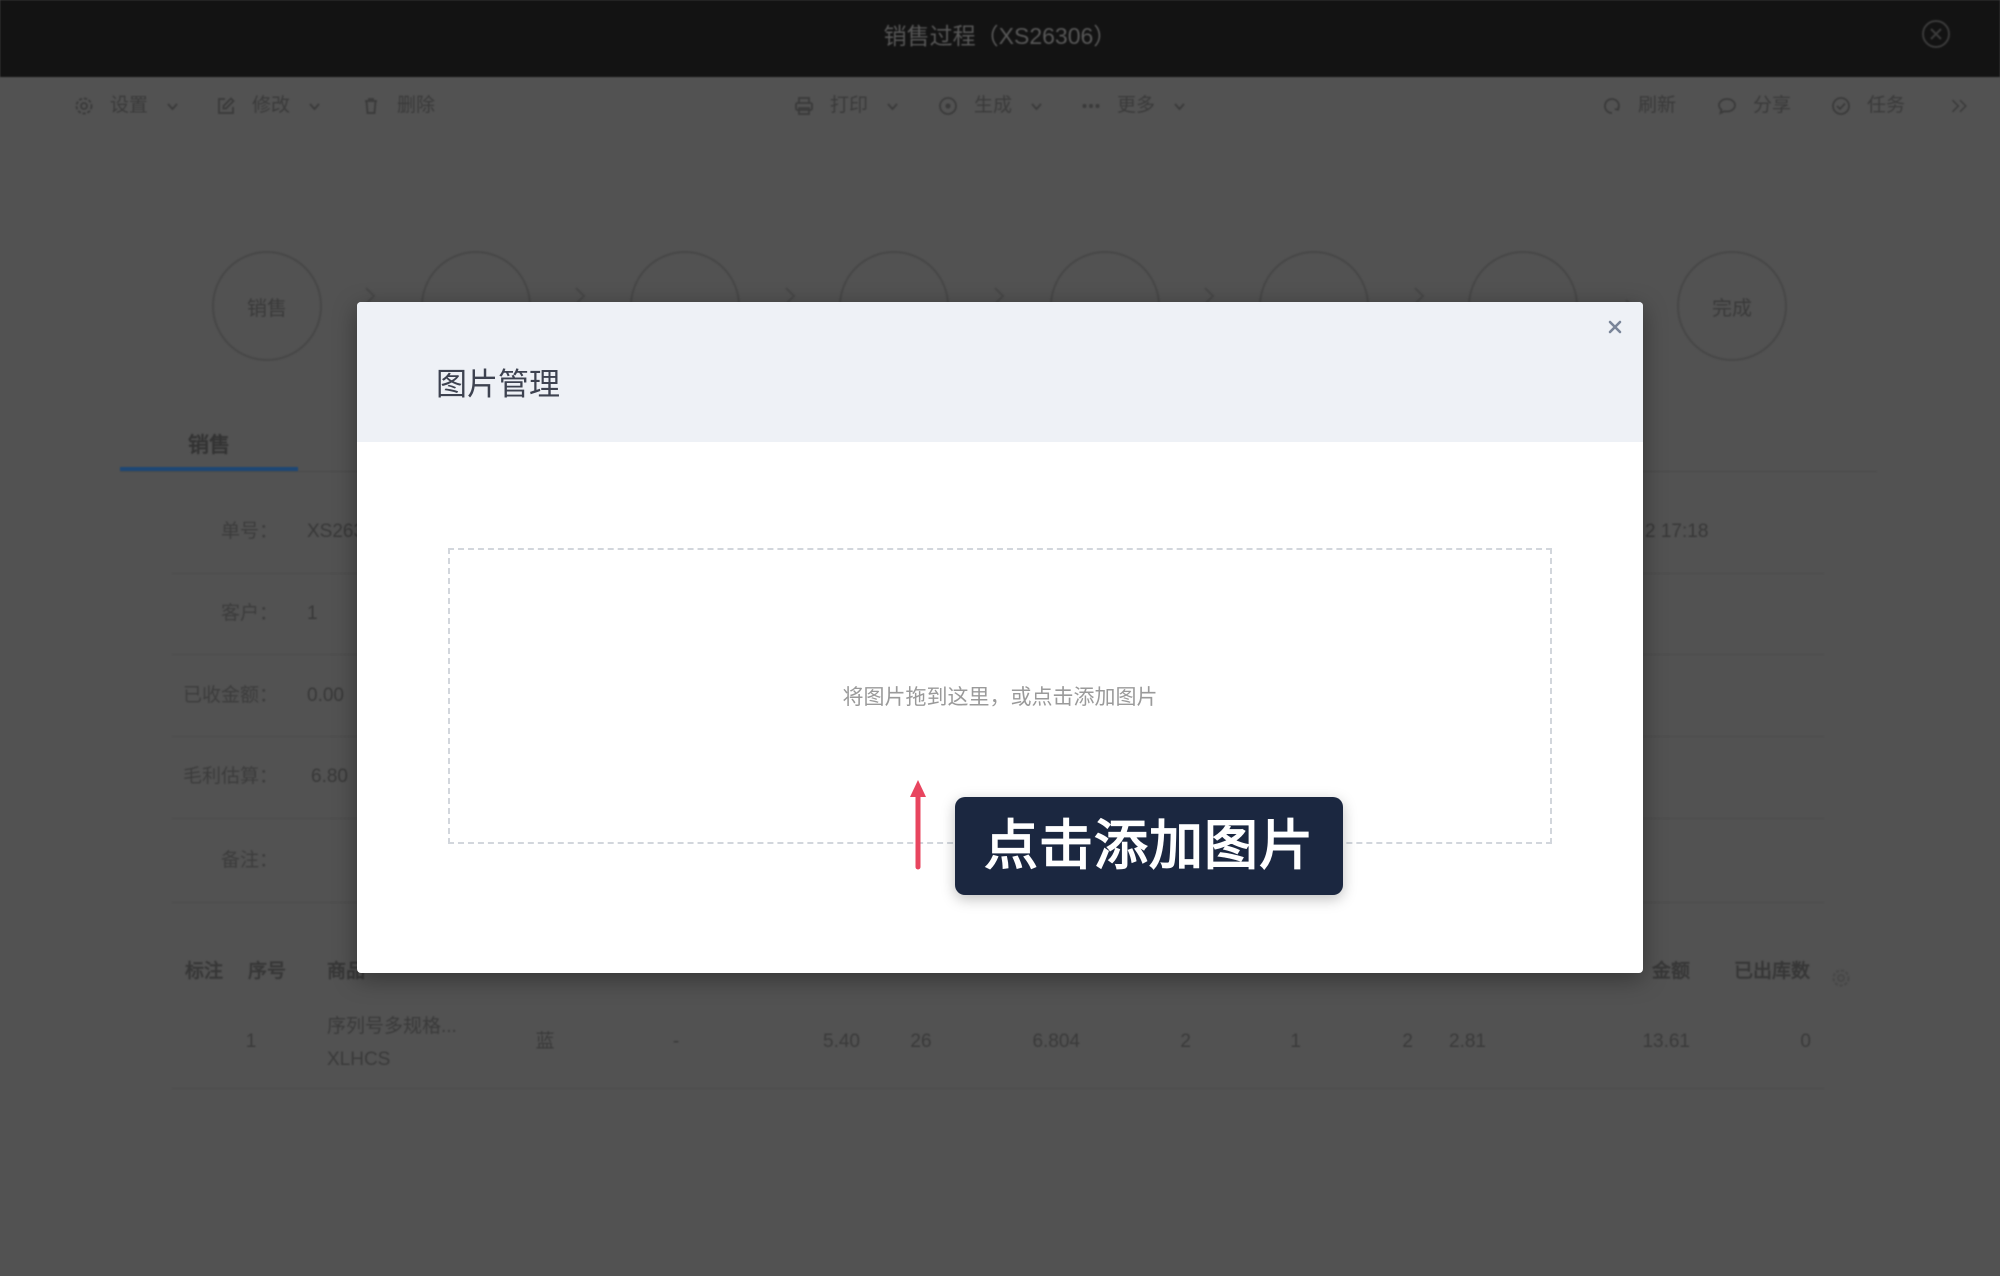 This screenshot has height=1276, width=2000. Describe the element at coordinates (1407, 1041) in the screenshot. I see `cell-col-c: 2` at that location.